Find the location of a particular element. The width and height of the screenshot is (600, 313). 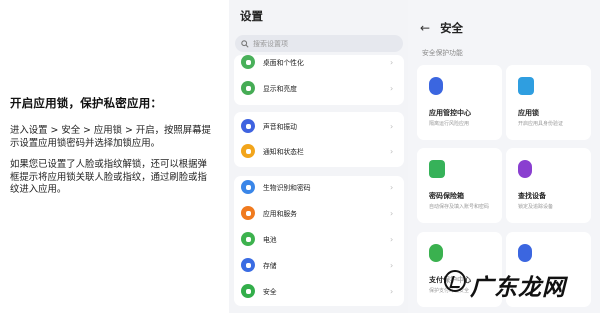

settings-item-battery: 电池 › is located at coordinates (319, 239).